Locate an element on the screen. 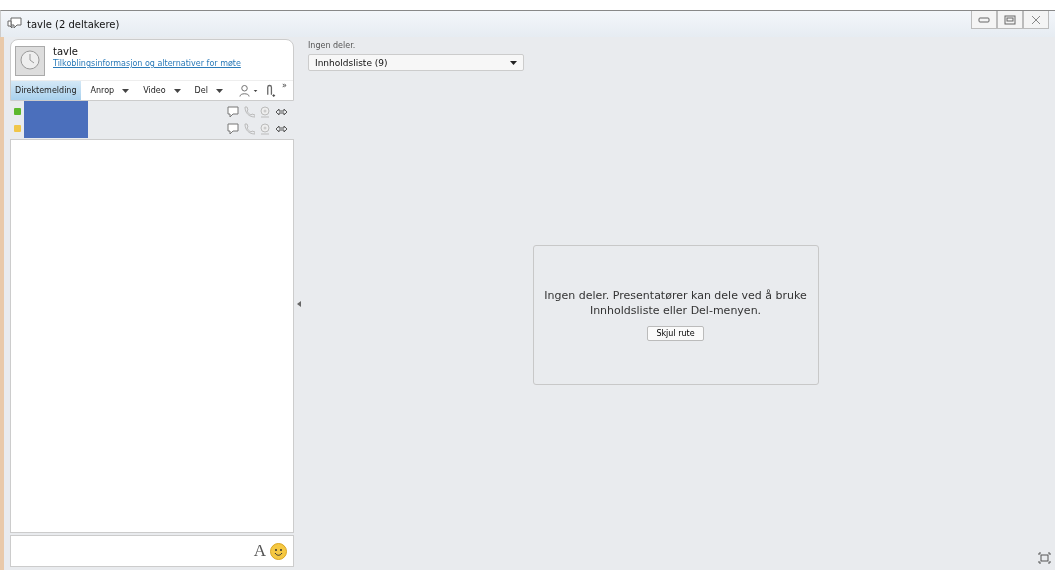 Image resolution: width=1055 pixels, height=570 pixels. paperclip-icon is located at coordinates (271, 90).